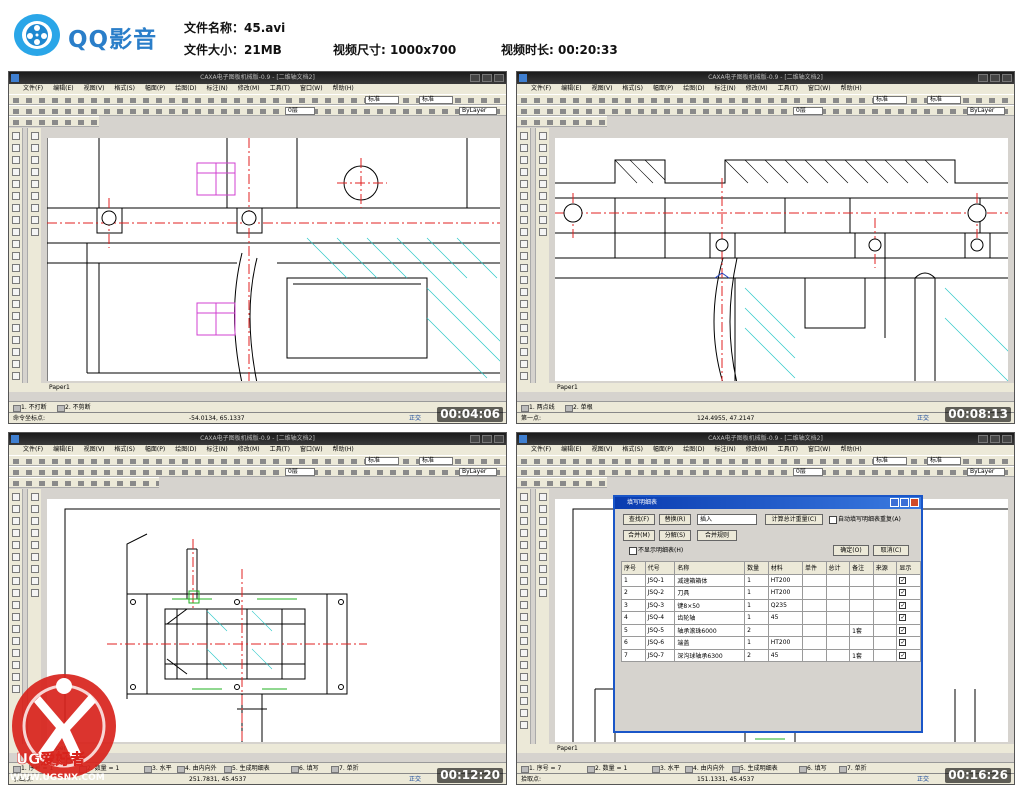  Describe the element at coordinates (538, 408) in the screenshot. I see `cmd-option-1: 1. 两点线` at that location.